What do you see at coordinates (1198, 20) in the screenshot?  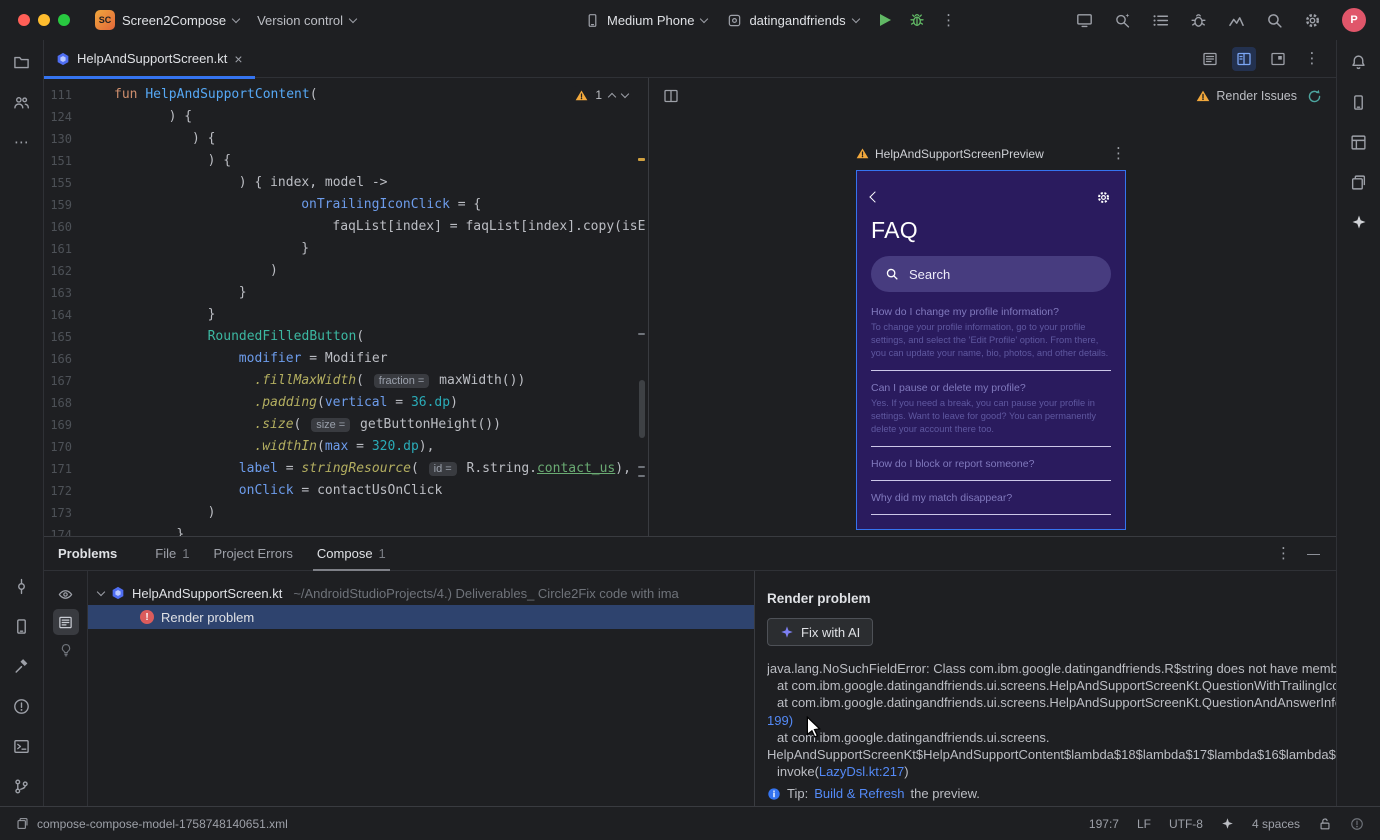 I see `app-insights-button` at bounding box center [1198, 20].